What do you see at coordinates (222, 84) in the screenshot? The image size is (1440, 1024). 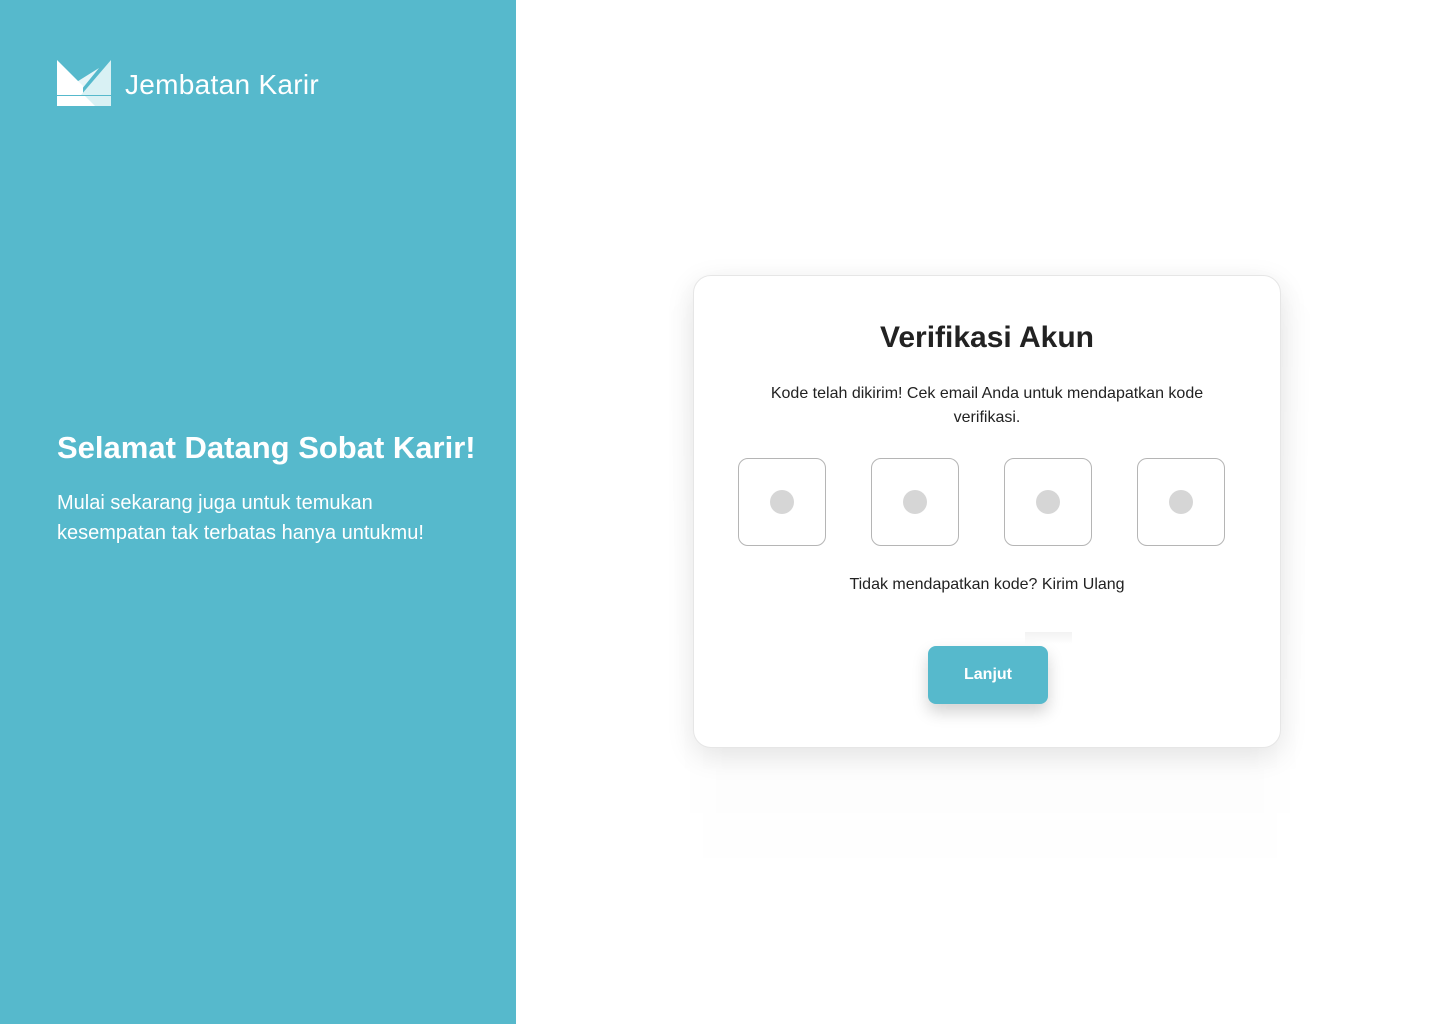 I see `brand-name: Jembatan Karir` at bounding box center [222, 84].